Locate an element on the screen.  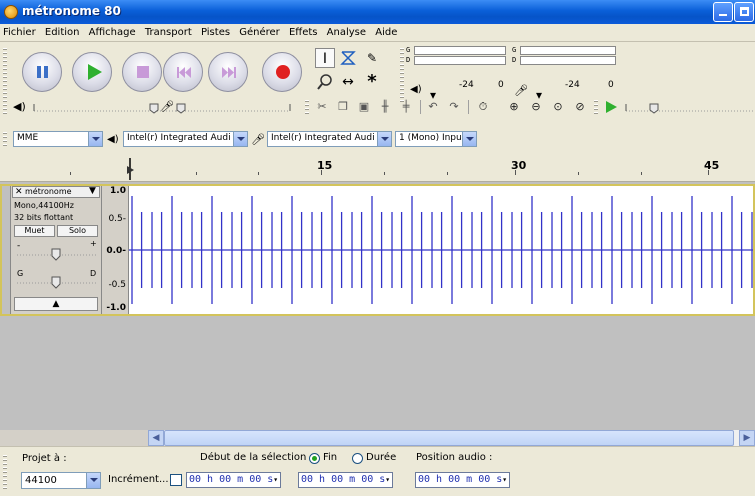
sync-lock-button: ⏱︎ is located at coordinates (483, 107).